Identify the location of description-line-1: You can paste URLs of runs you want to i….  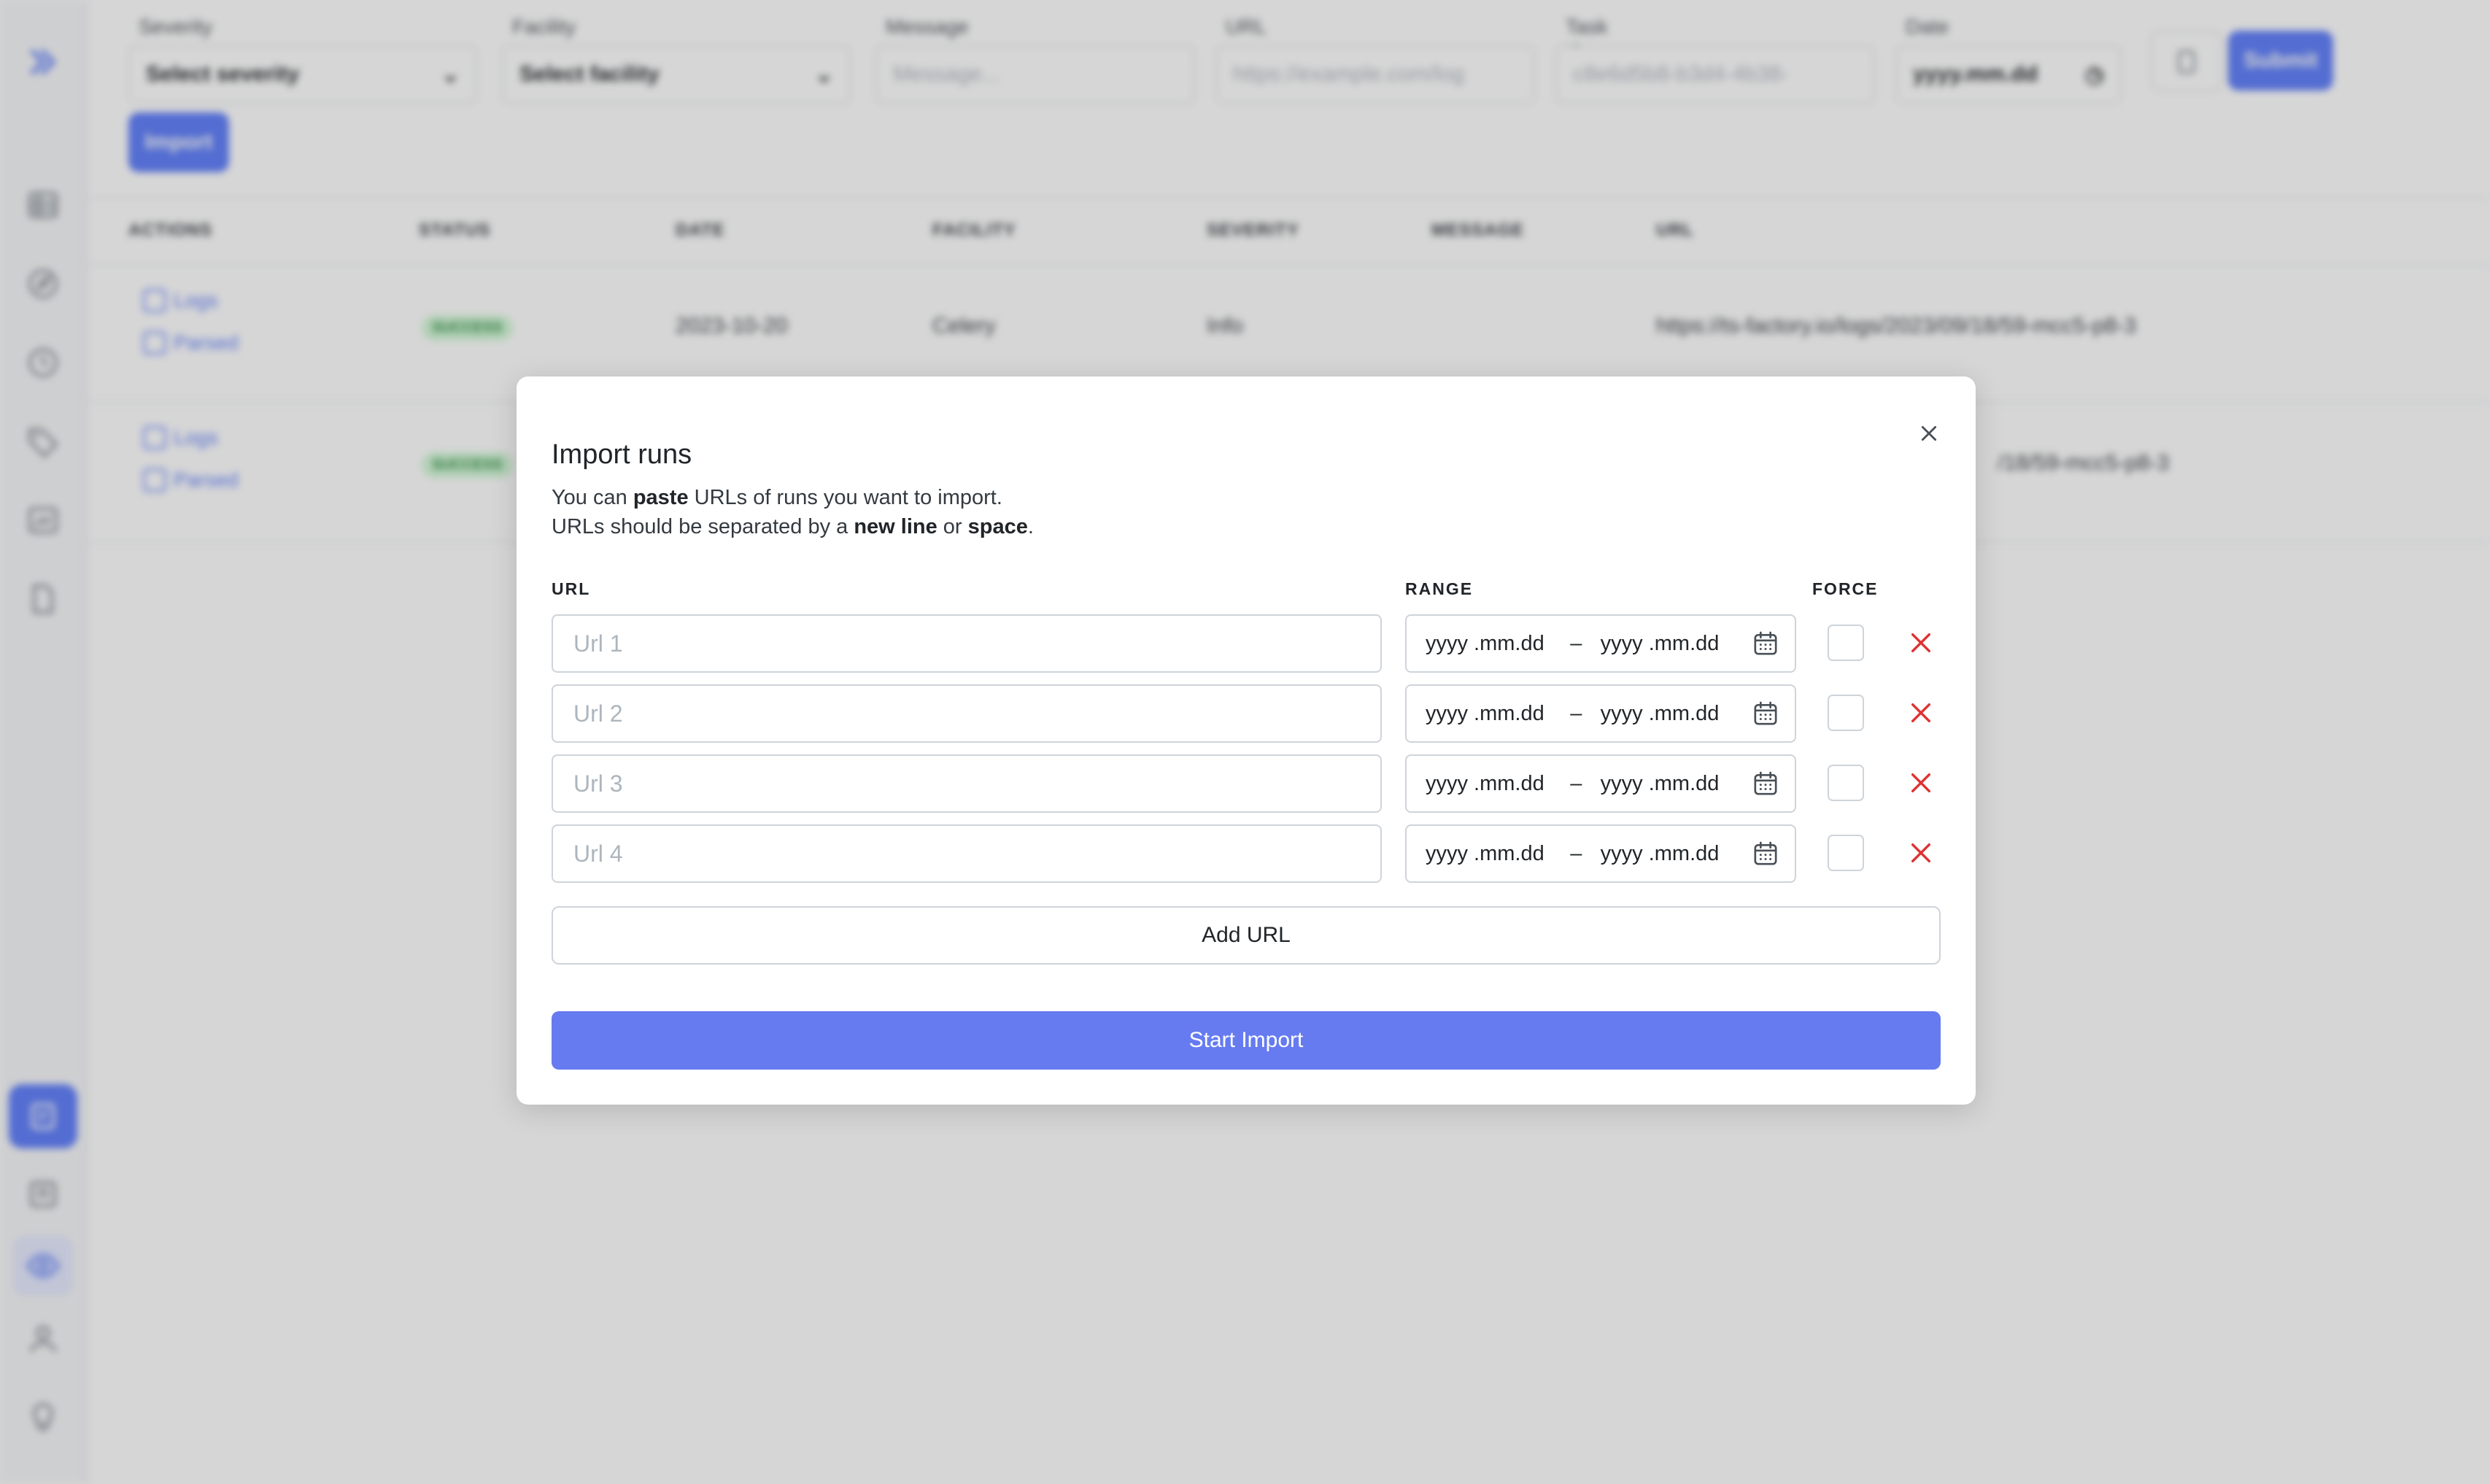
(777, 498).